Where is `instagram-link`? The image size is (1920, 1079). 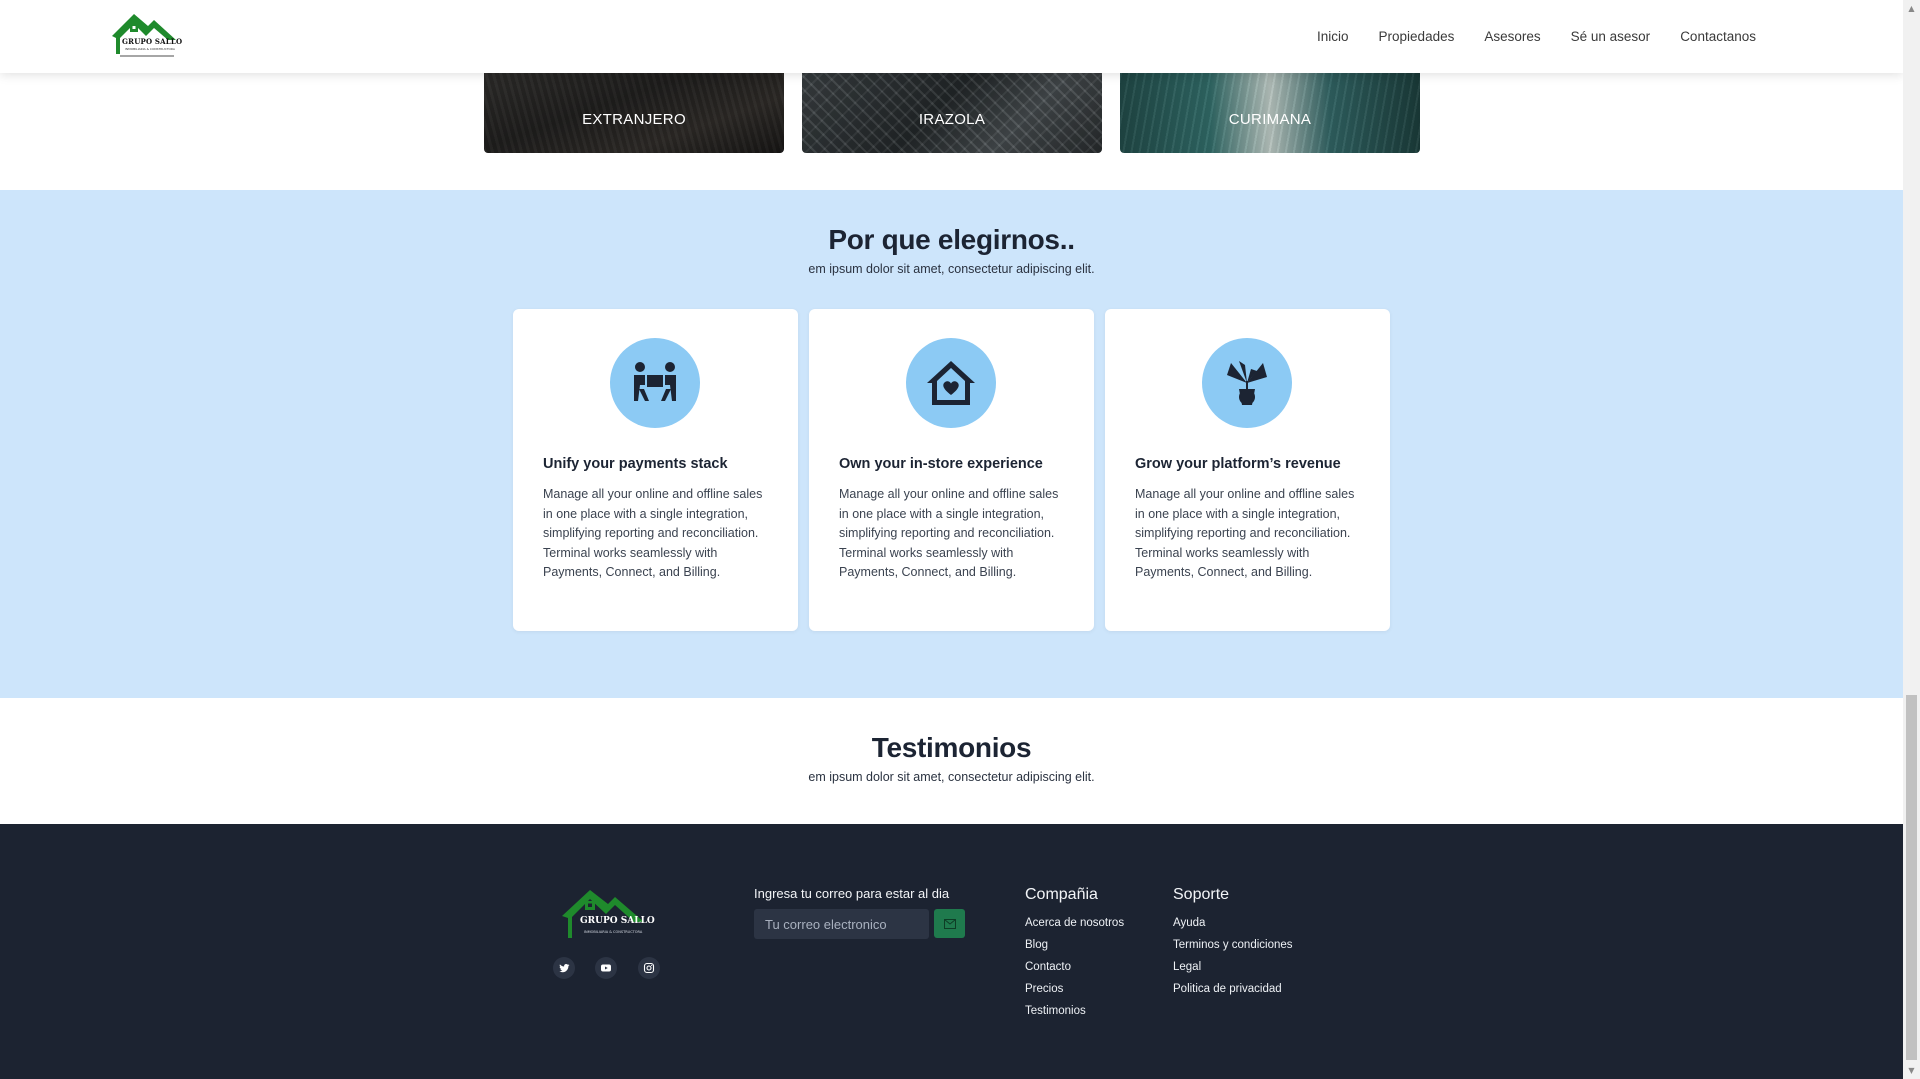 instagram-link is located at coordinates (649, 968).